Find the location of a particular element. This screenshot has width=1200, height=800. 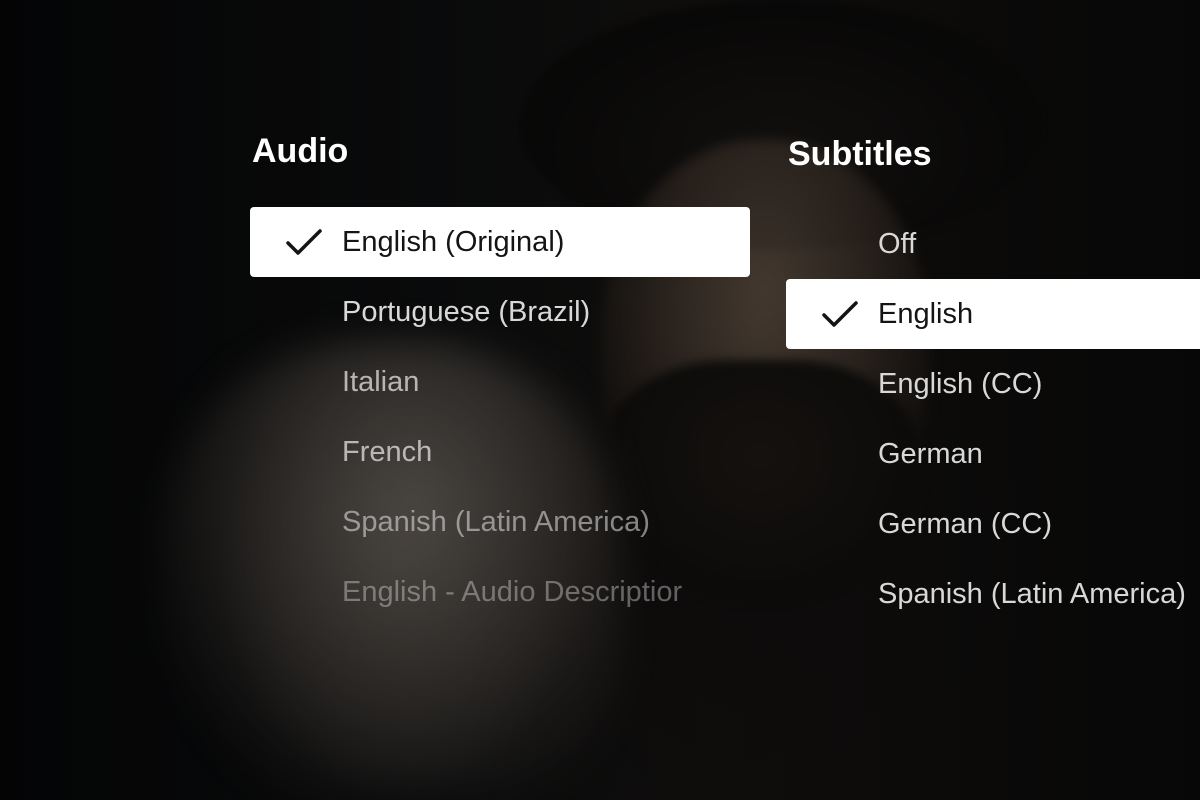

subtitle-option-label: English (CC) is located at coordinates (960, 383).